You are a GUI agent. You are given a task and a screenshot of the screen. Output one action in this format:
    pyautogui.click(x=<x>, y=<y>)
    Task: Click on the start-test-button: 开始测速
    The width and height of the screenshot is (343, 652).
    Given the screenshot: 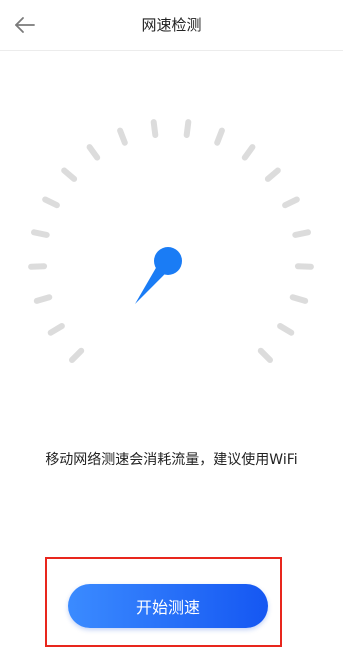 What is the action you would take?
    pyautogui.click(x=168, y=606)
    